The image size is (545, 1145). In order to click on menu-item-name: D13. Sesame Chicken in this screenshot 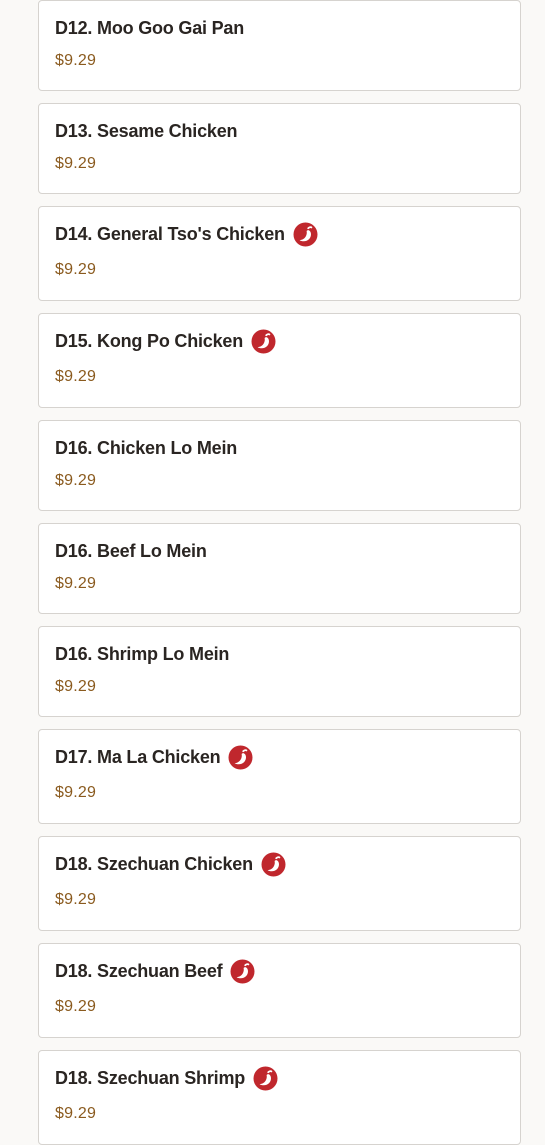, I will do `click(146, 130)`.